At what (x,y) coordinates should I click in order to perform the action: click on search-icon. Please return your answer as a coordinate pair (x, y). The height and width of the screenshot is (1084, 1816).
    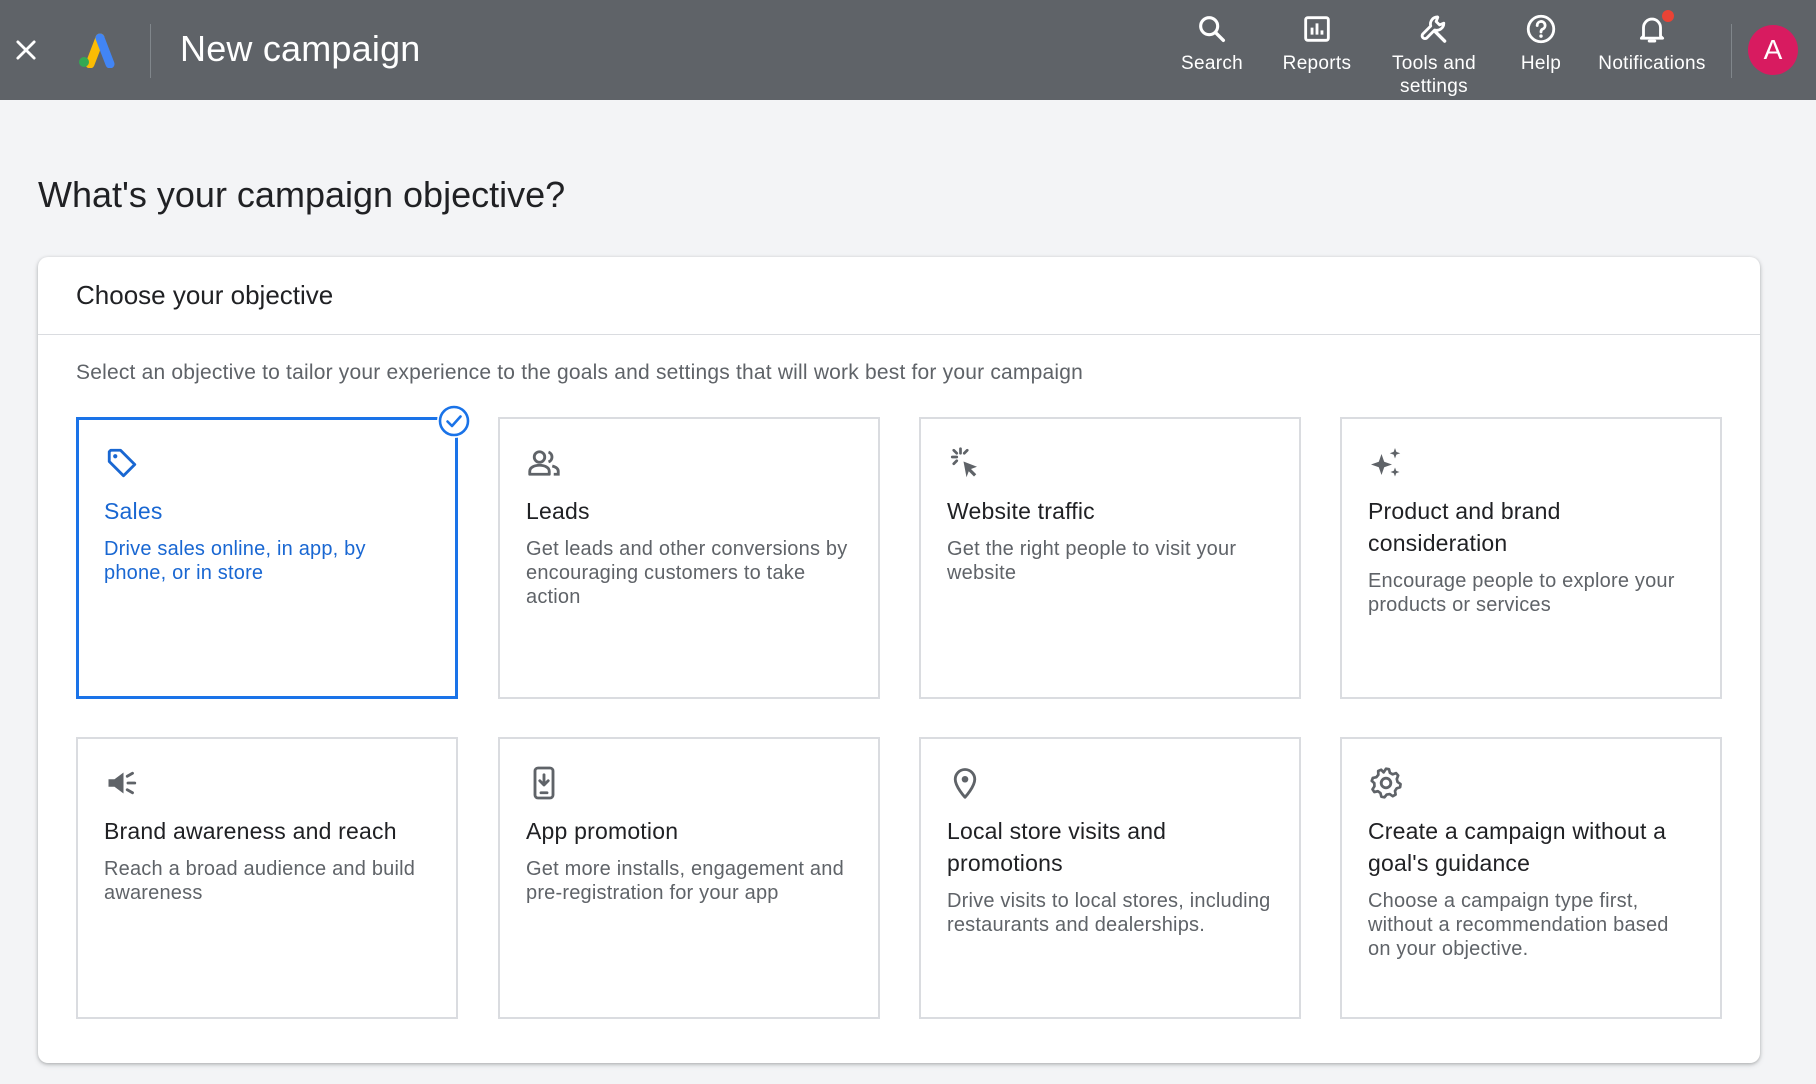
    Looking at the image, I should click on (1212, 29).